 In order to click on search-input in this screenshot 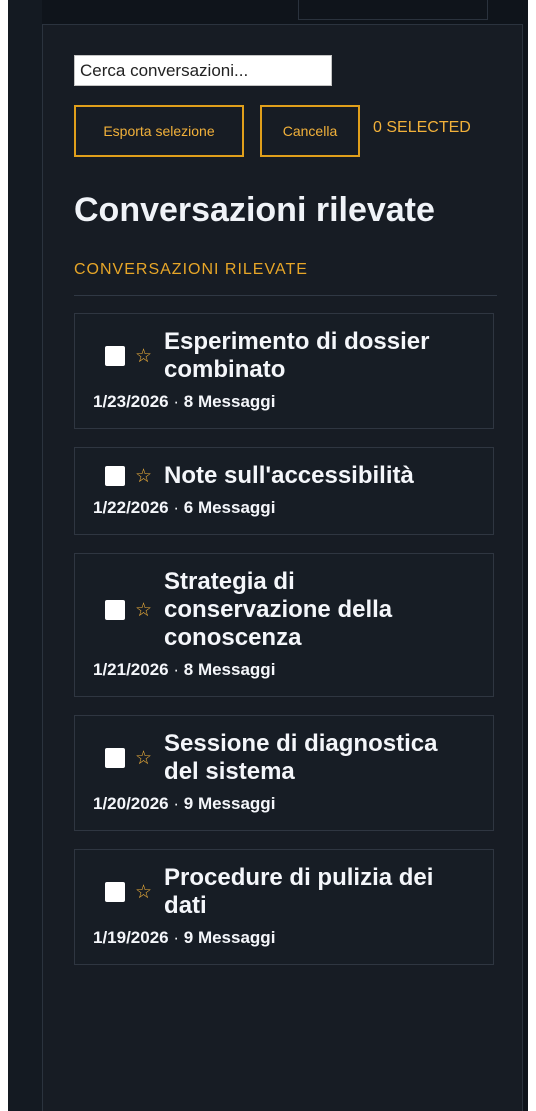, I will do `click(203, 70)`.